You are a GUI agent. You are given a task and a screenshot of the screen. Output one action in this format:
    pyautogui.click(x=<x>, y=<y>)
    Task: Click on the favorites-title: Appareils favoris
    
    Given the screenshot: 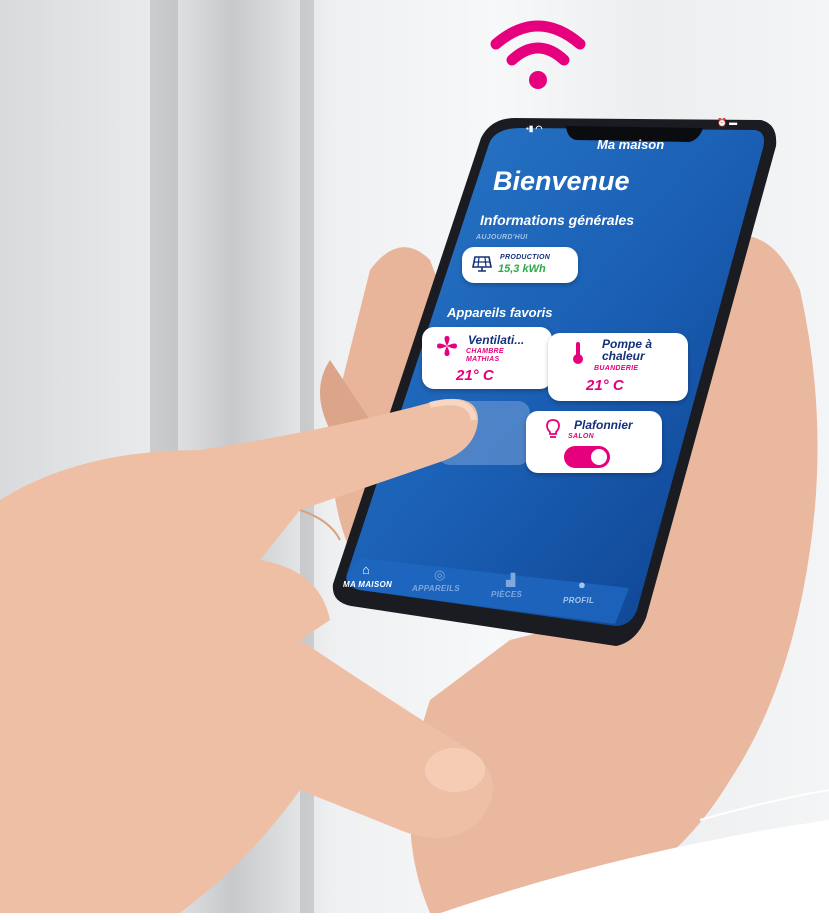 What is the action you would take?
    pyautogui.click(x=500, y=312)
    